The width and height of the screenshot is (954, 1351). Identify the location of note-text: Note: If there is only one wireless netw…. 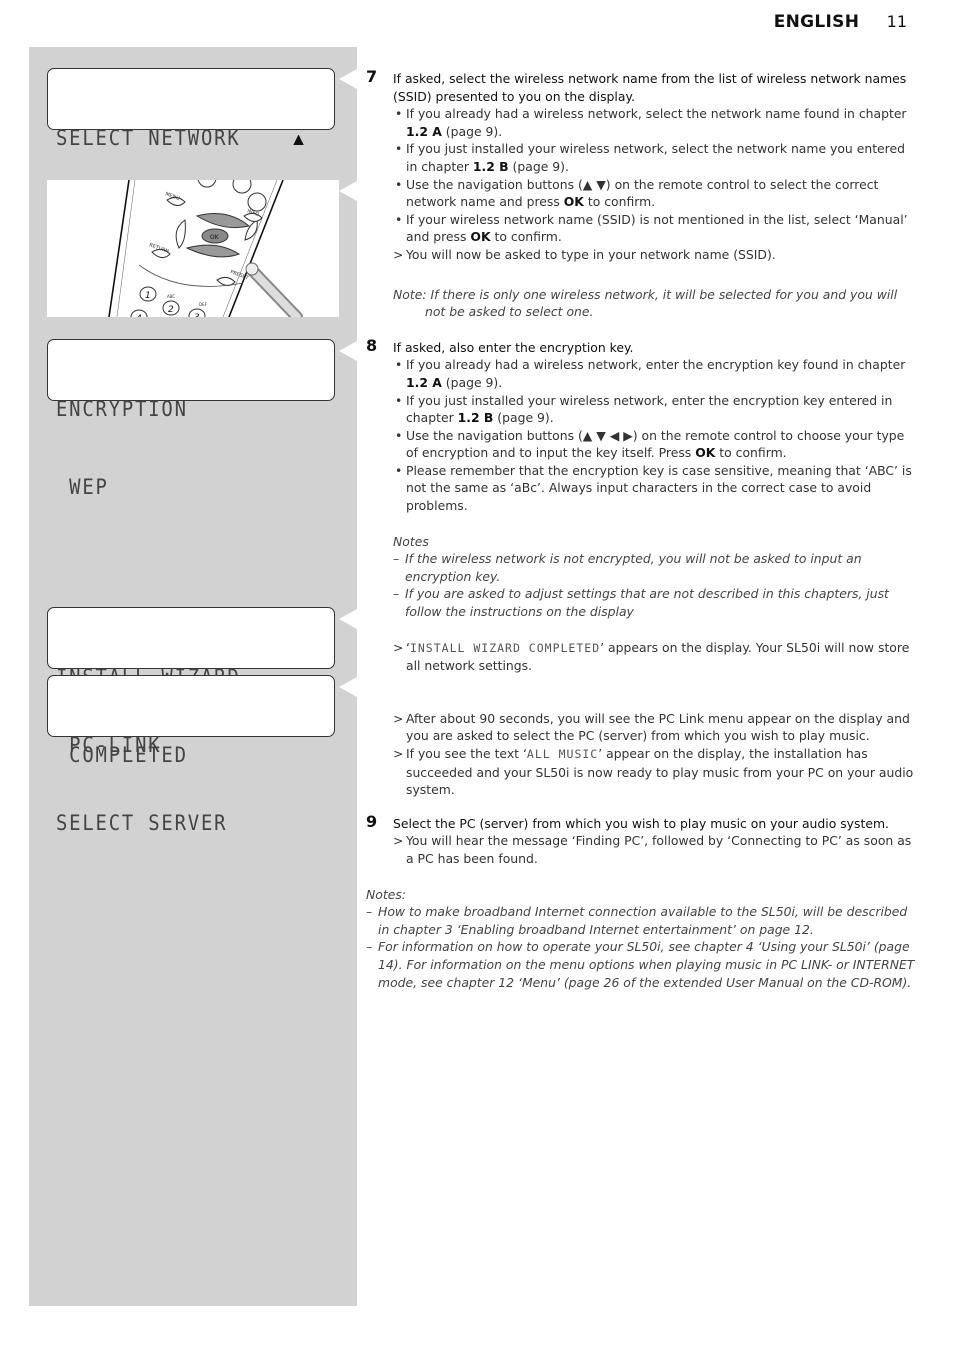
(645, 303).